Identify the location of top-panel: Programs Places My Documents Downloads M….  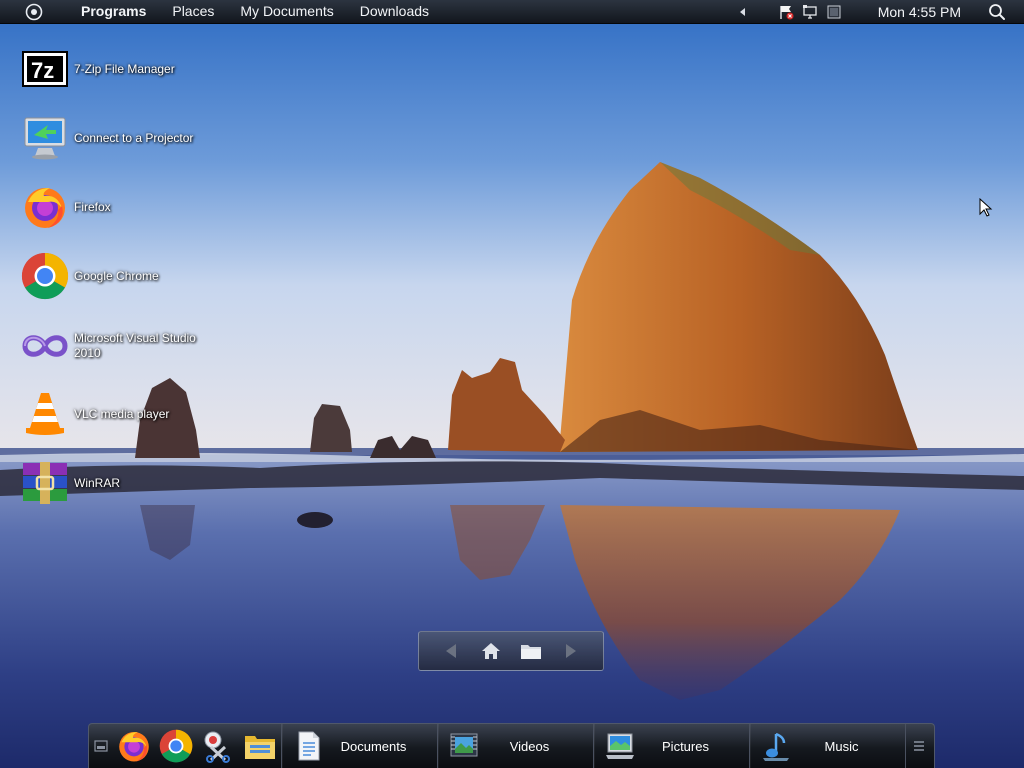
(512, 12).